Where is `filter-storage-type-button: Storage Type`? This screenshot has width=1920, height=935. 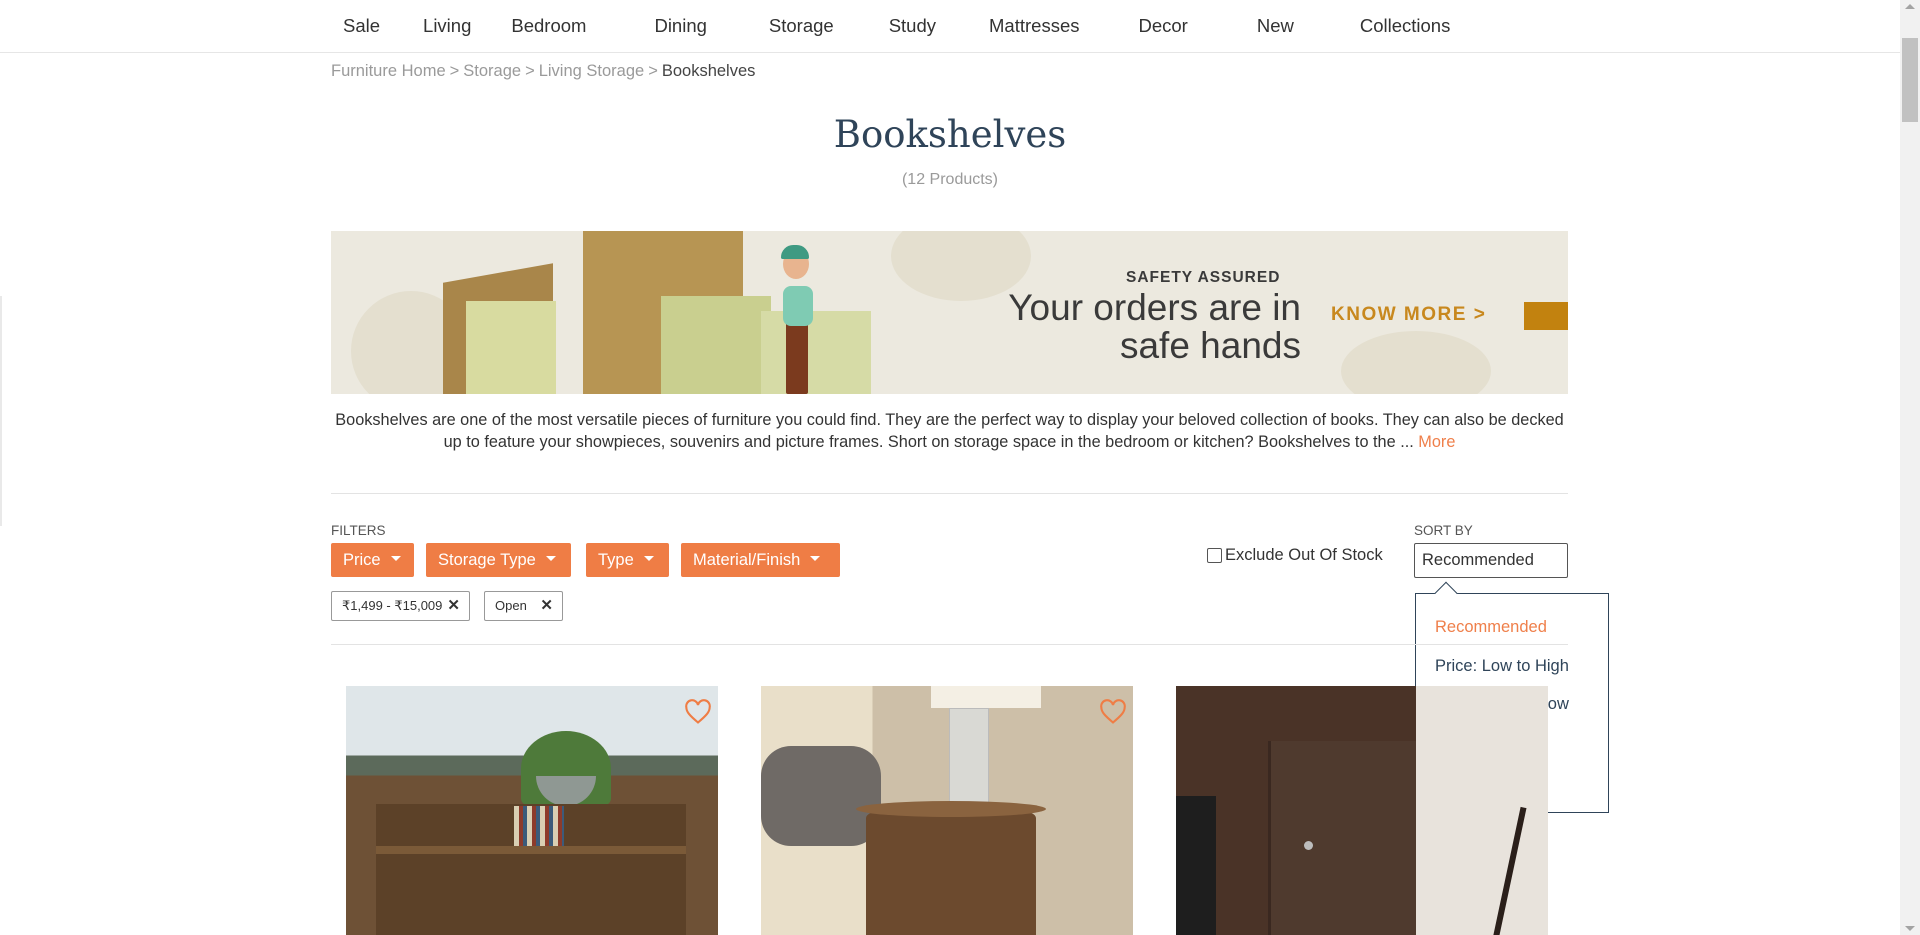
filter-storage-type-button: Storage Type is located at coordinates (498, 560).